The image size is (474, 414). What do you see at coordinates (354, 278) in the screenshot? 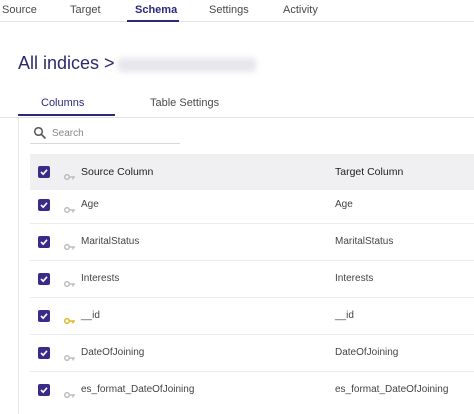
I see `target-column-name: Interests` at bounding box center [354, 278].